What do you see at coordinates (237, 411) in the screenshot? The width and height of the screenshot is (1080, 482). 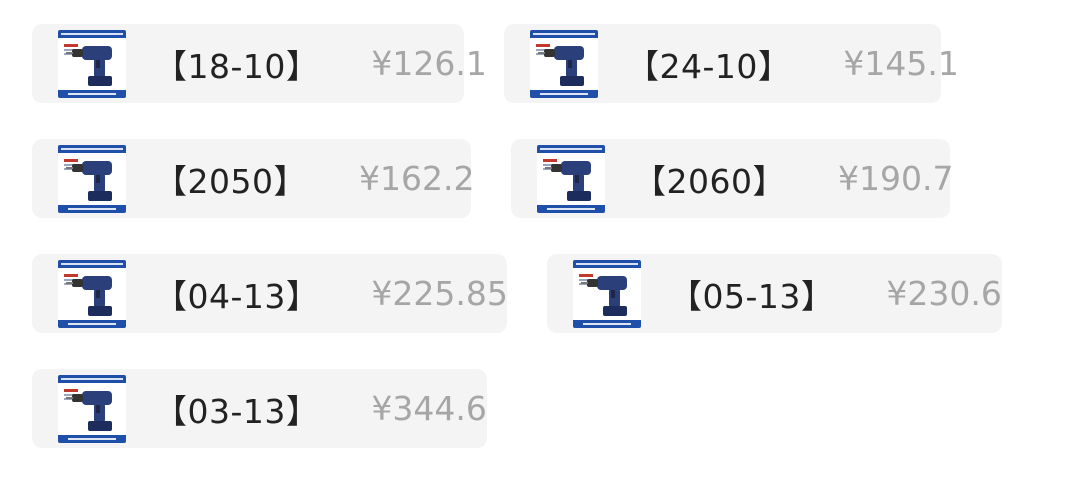 I see `sku-spec-label: 【03-13】` at bounding box center [237, 411].